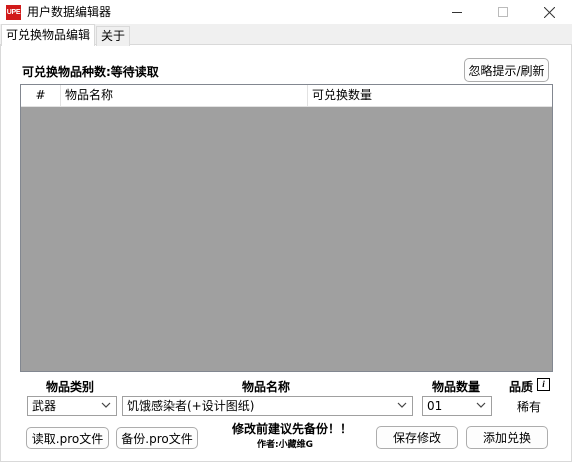 The height and width of the screenshot is (462, 572). Describe the element at coordinates (435, 406) in the screenshot. I see `quantity-value: 01` at that location.